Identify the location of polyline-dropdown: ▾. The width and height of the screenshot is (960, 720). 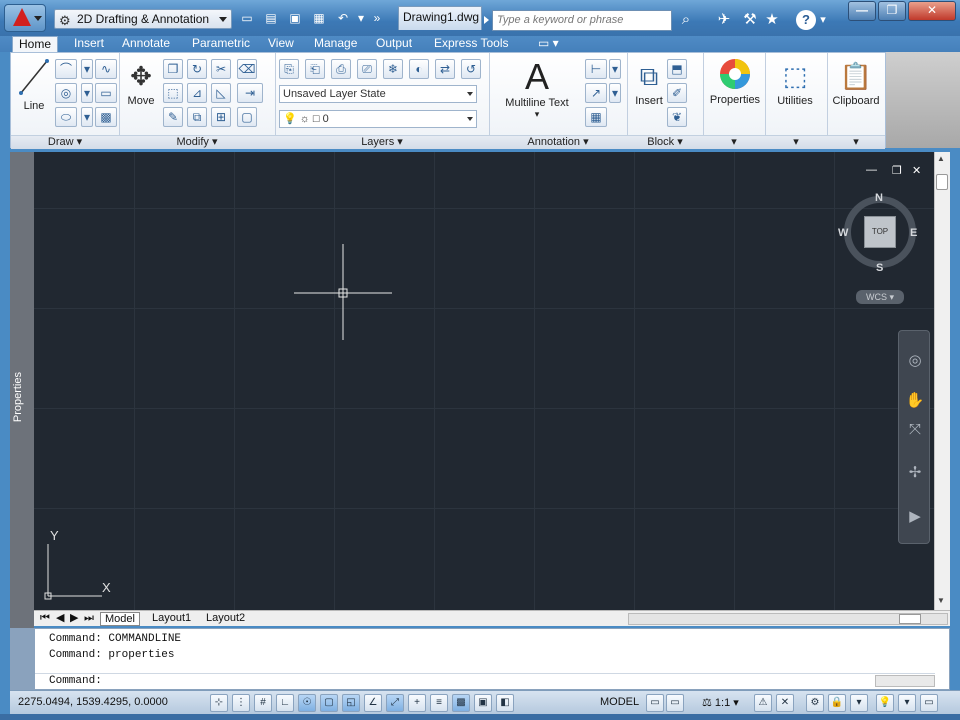
(87, 69).